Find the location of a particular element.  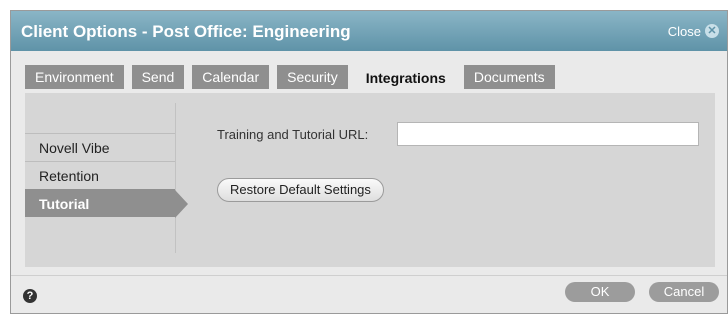

cancel-button: Cancel is located at coordinates (684, 292).